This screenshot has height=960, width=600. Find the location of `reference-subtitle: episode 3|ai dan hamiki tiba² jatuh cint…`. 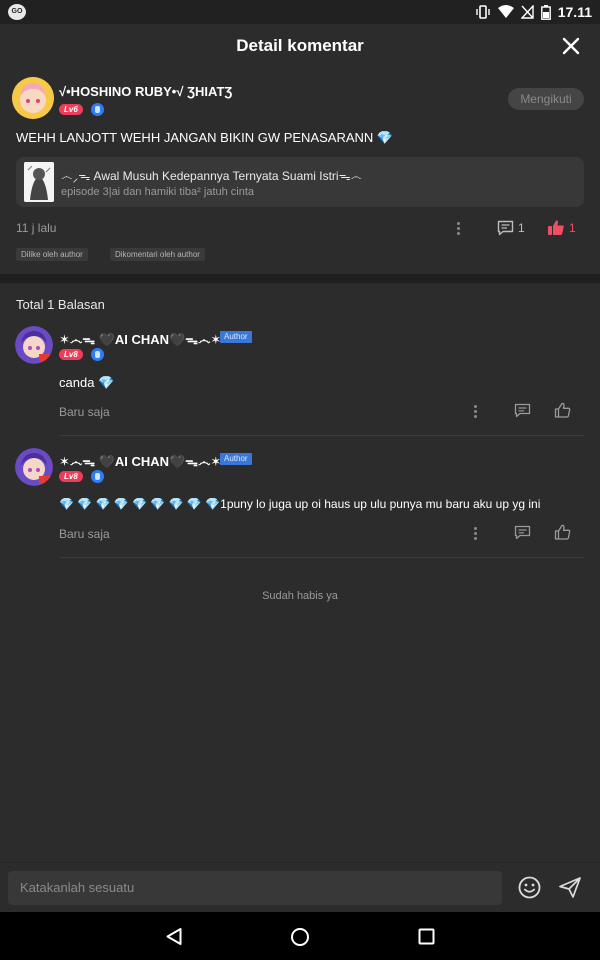

reference-subtitle: episode 3|ai dan hamiki tiba² jatuh cint… is located at coordinates (158, 192).